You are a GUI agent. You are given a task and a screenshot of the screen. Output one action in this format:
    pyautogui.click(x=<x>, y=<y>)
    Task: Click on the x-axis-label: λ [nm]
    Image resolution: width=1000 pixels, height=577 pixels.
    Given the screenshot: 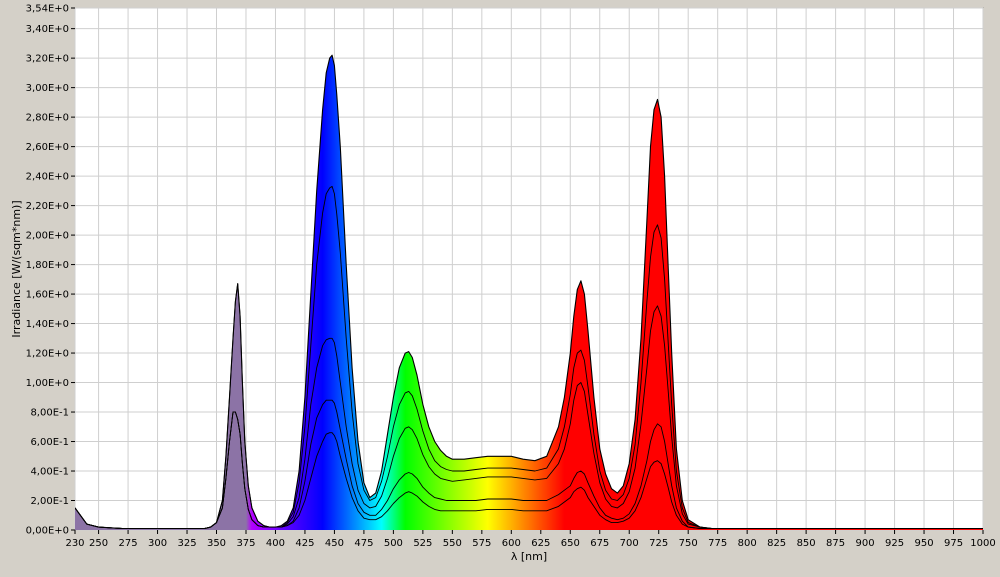 What is the action you would take?
    pyautogui.click(x=529, y=556)
    